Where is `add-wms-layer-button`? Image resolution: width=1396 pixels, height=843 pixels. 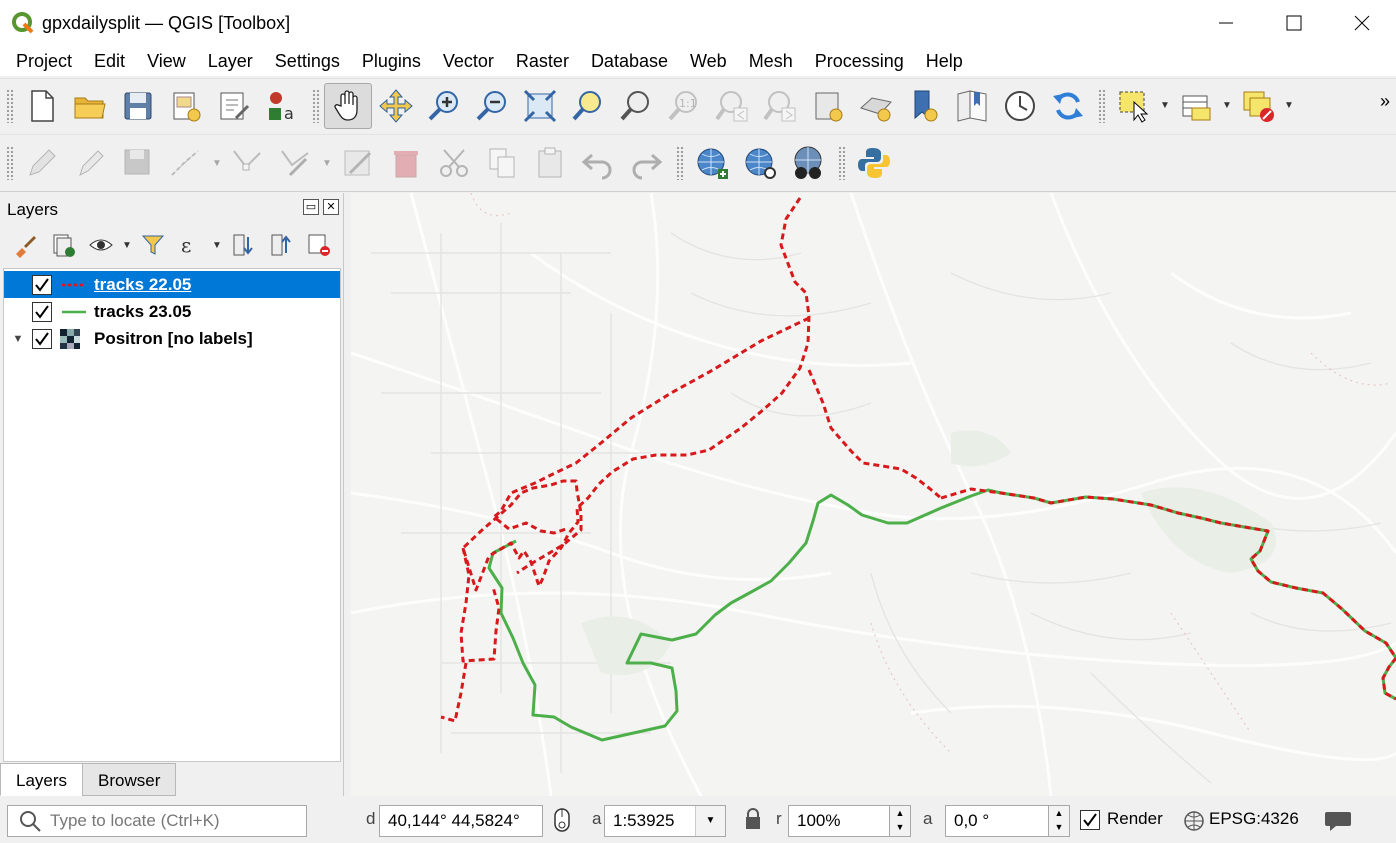 add-wms-layer-button is located at coordinates (712, 163).